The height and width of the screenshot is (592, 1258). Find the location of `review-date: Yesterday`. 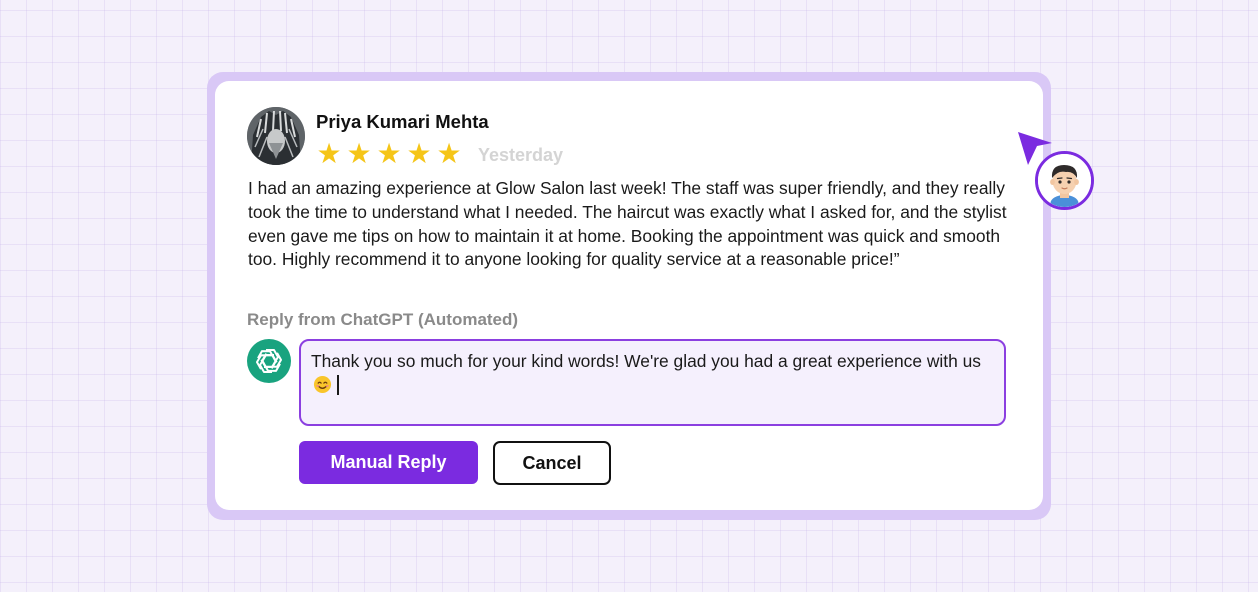

review-date: Yesterday is located at coordinates (521, 155).